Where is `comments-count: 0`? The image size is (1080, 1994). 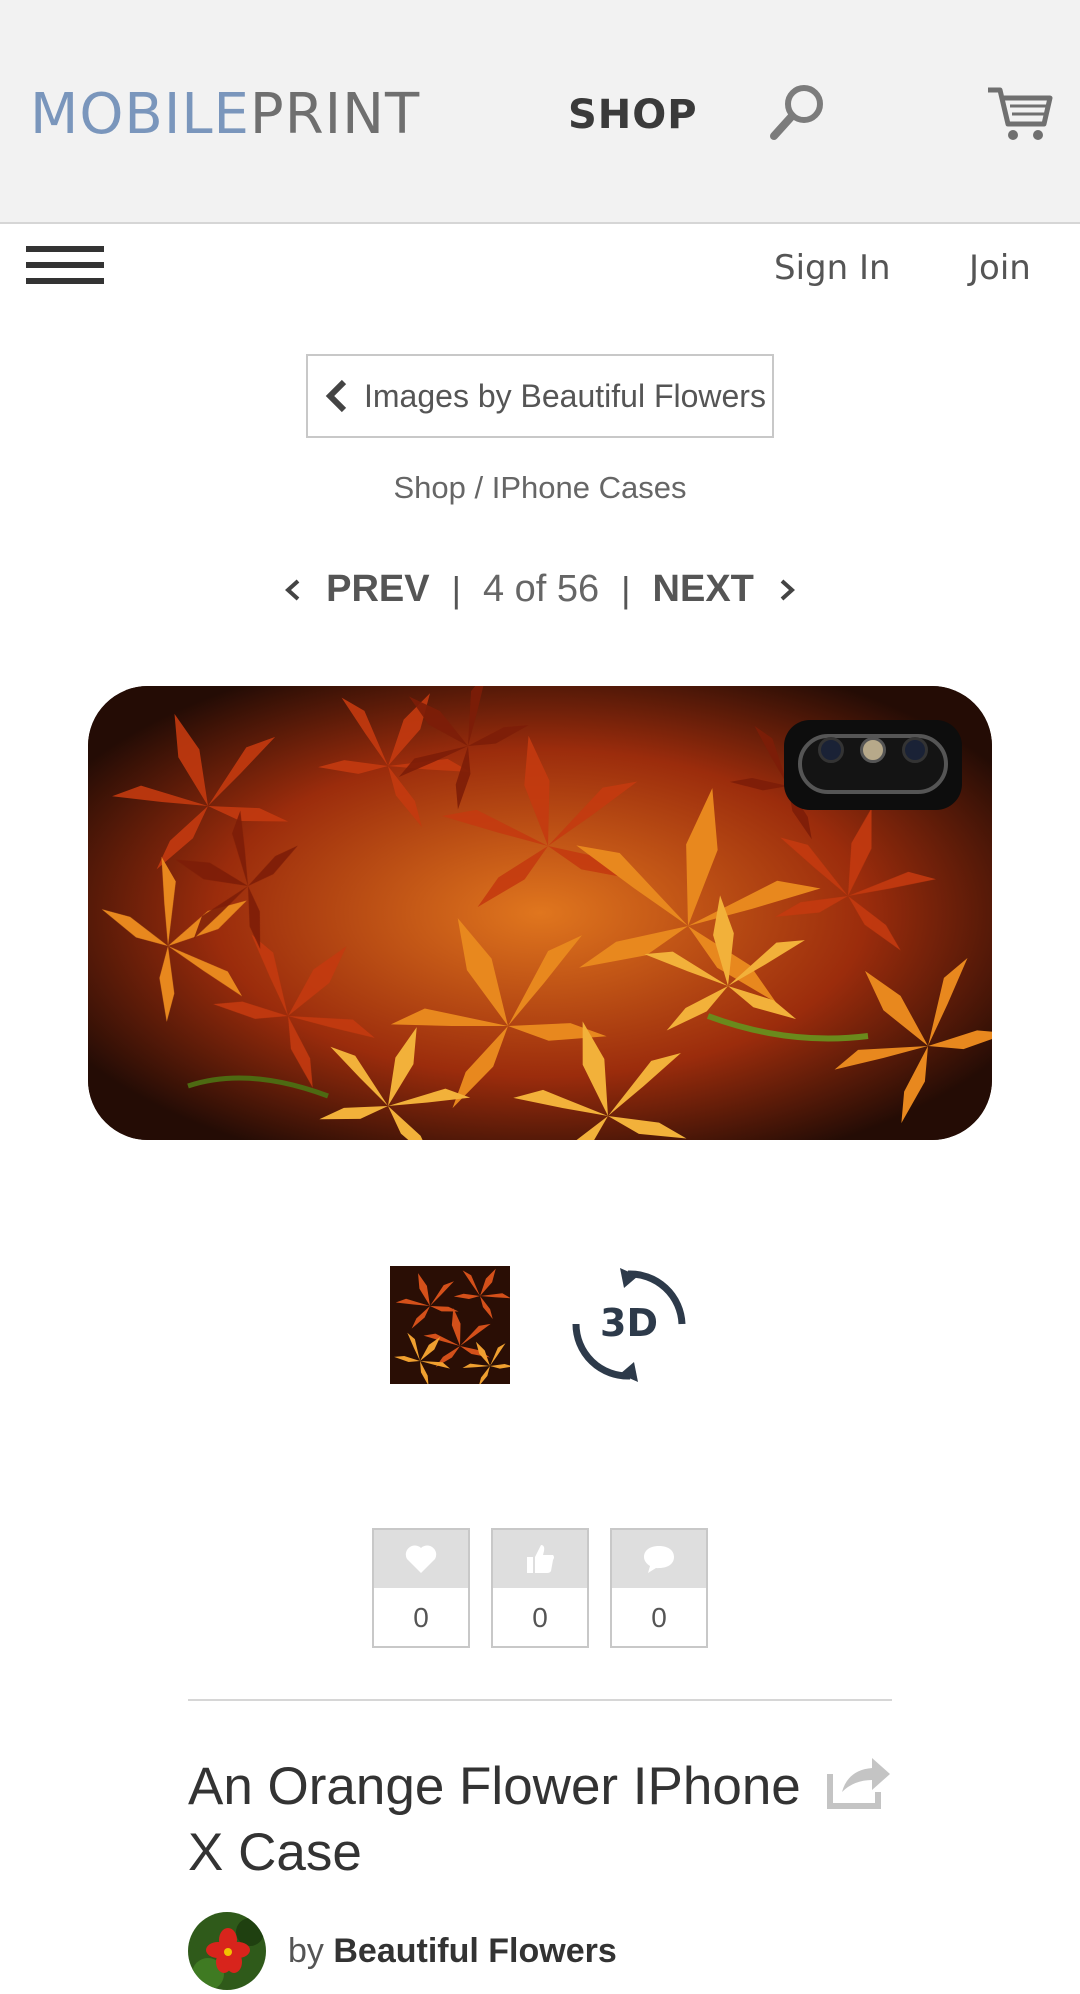
comments-count: 0 is located at coordinates (659, 1617).